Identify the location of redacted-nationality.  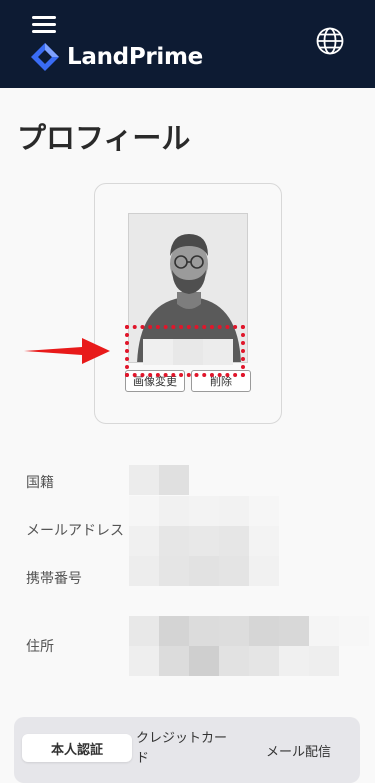
(159, 480).